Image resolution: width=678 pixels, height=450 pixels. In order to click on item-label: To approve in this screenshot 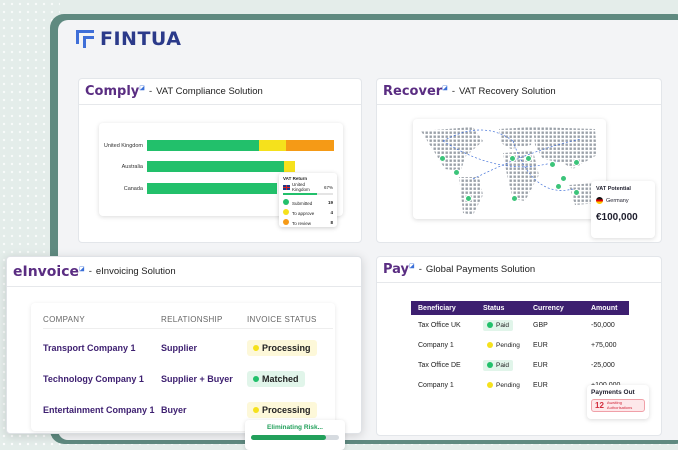, I will do `click(303, 213)`.